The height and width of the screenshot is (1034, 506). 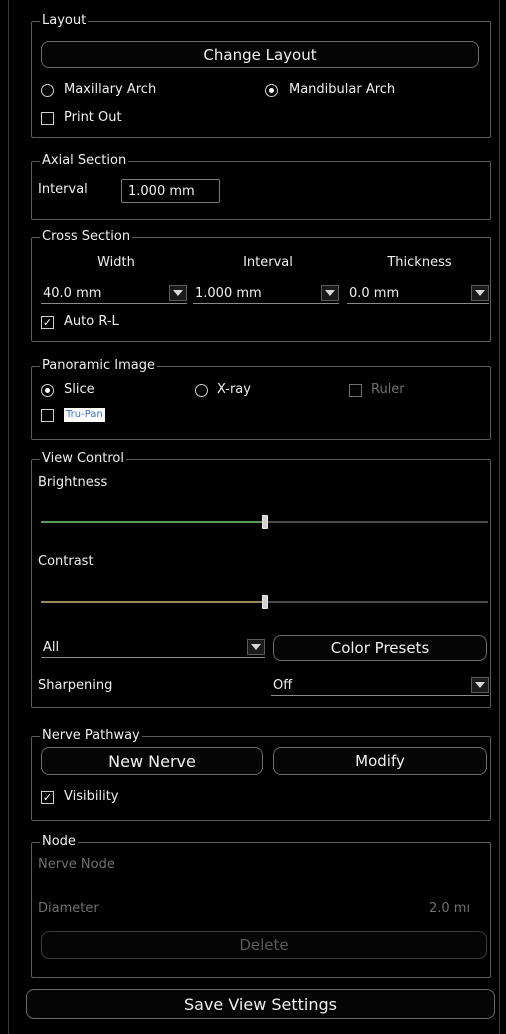 I want to click on contrast-fill, so click(x=153, y=602).